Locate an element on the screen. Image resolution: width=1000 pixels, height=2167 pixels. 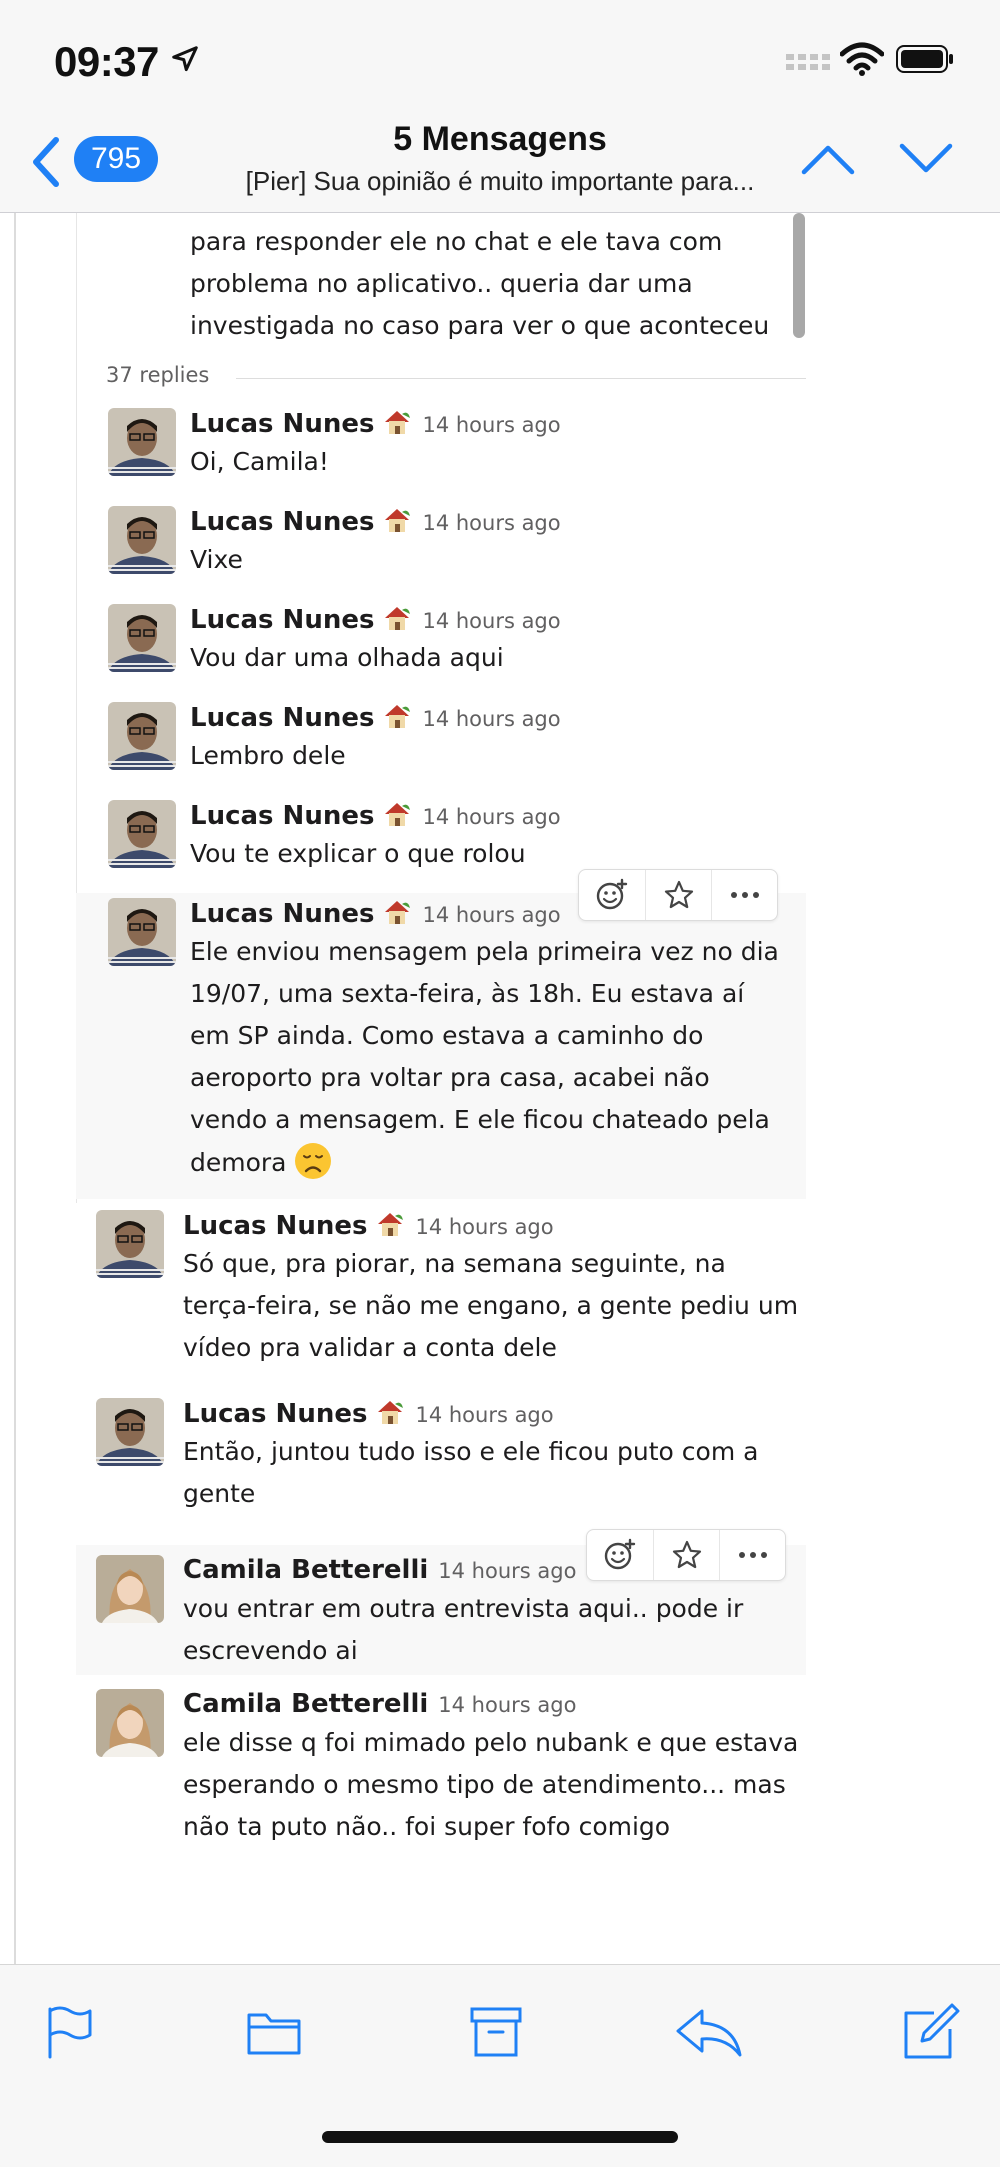
flag-icon is located at coordinates (70, 2031).